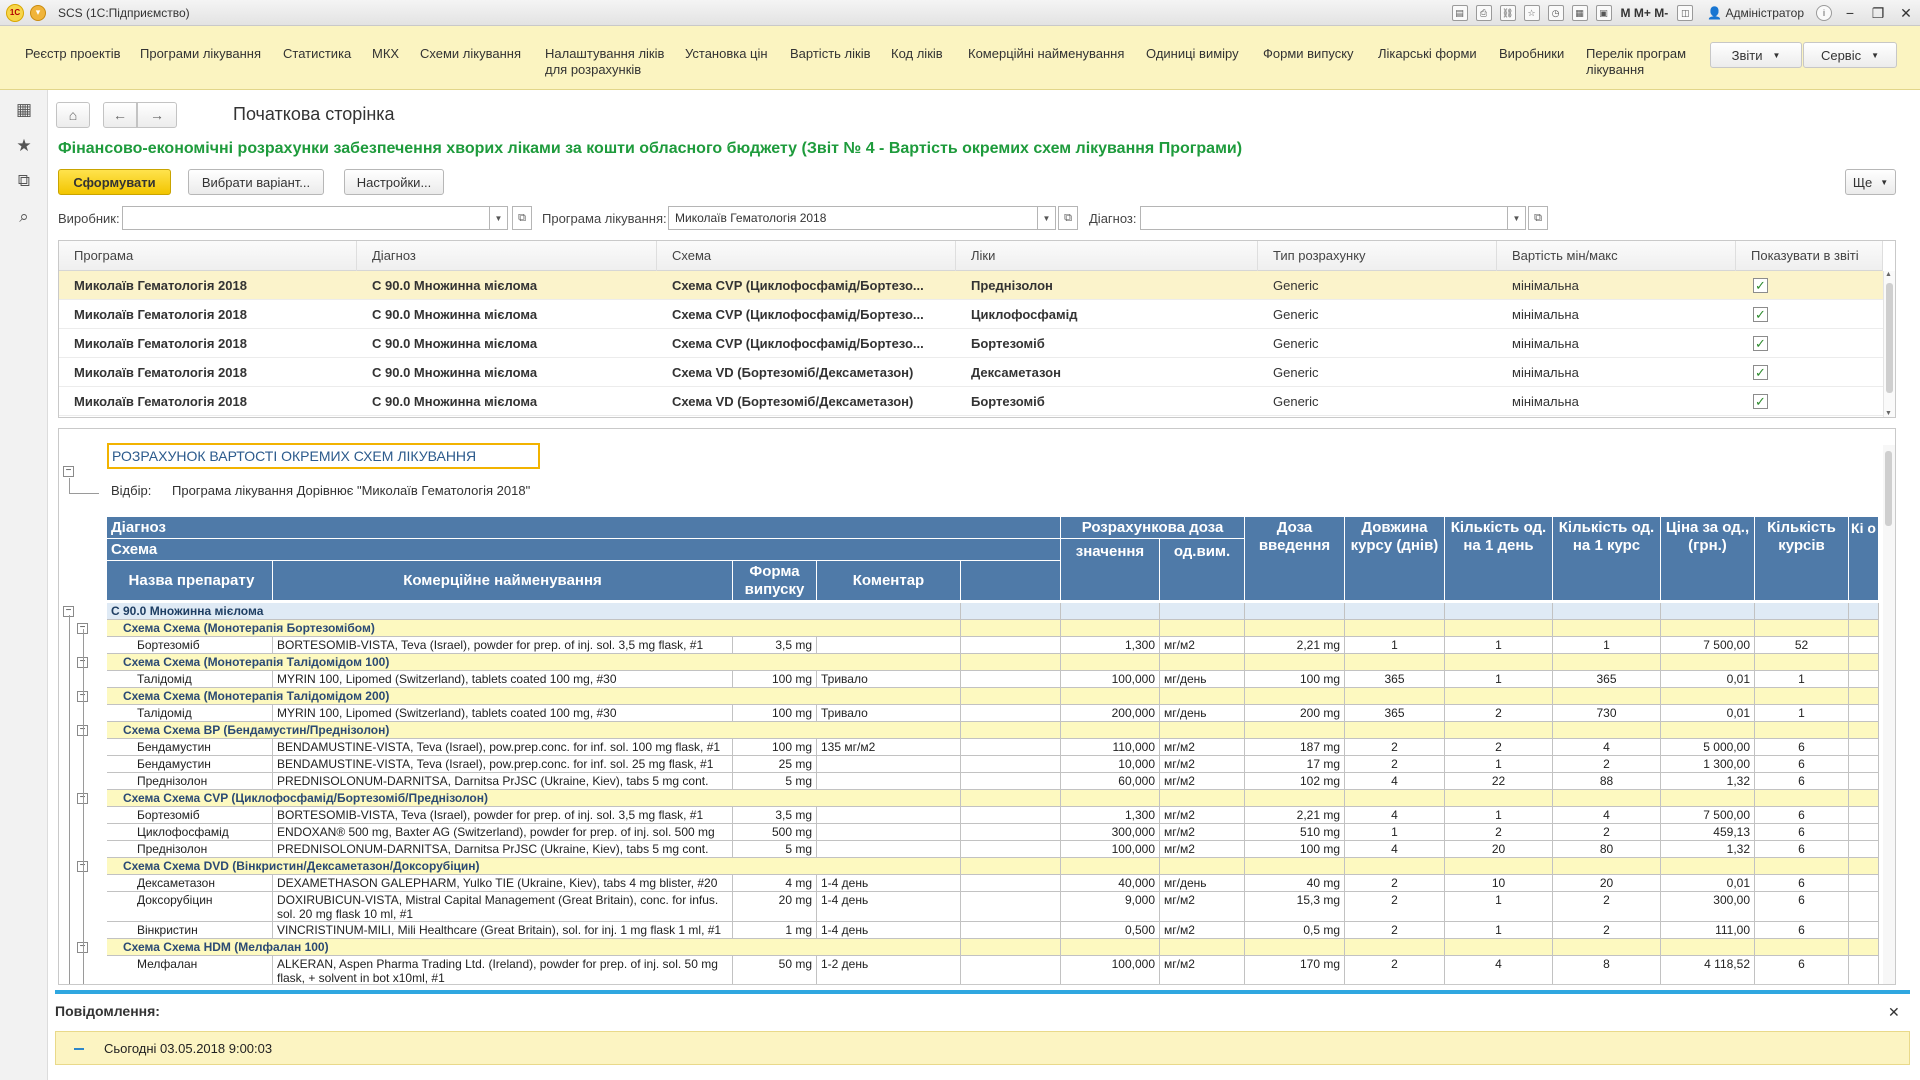  What do you see at coordinates (38, 12) in the screenshot?
I see `main-menu-icon: ▾` at bounding box center [38, 12].